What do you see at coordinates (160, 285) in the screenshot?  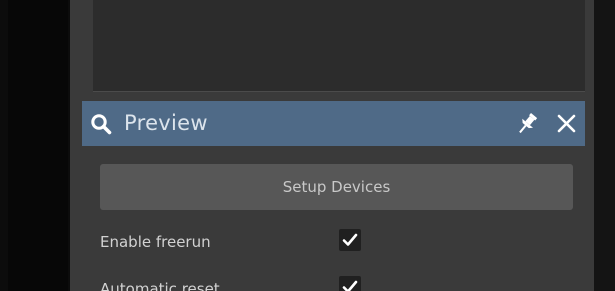 I see `automatic-reset-label: Automatic reset` at bounding box center [160, 285].